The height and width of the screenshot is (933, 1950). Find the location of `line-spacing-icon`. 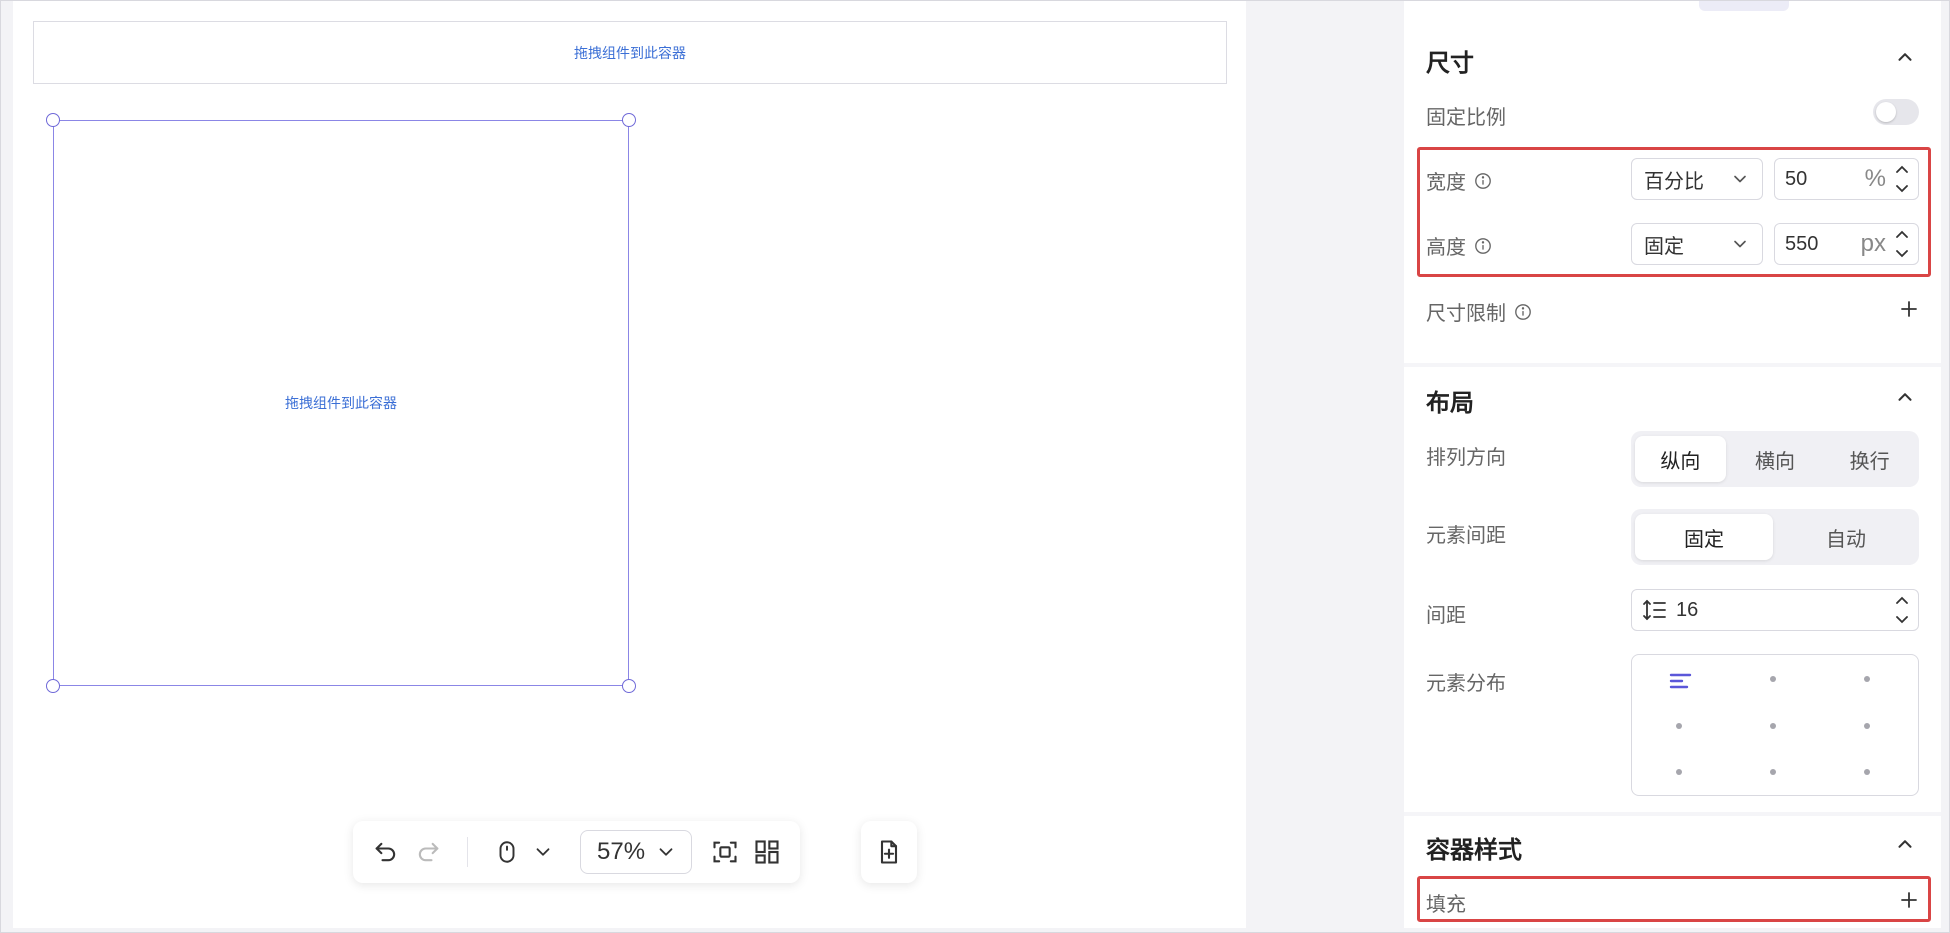

line-spacing-icon is located at coordinates (1654, 610).